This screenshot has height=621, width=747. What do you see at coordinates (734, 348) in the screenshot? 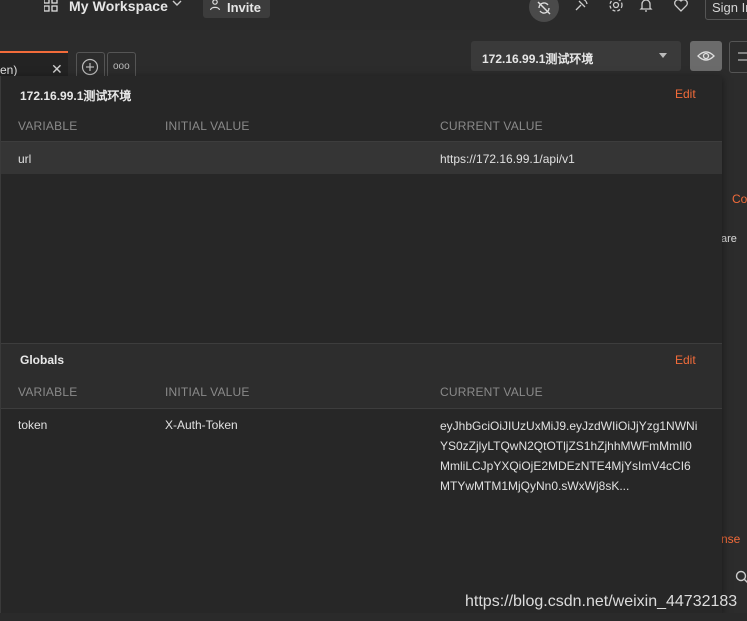
I see `background-request-area: Co are nse` at bounding box center [734, 348].